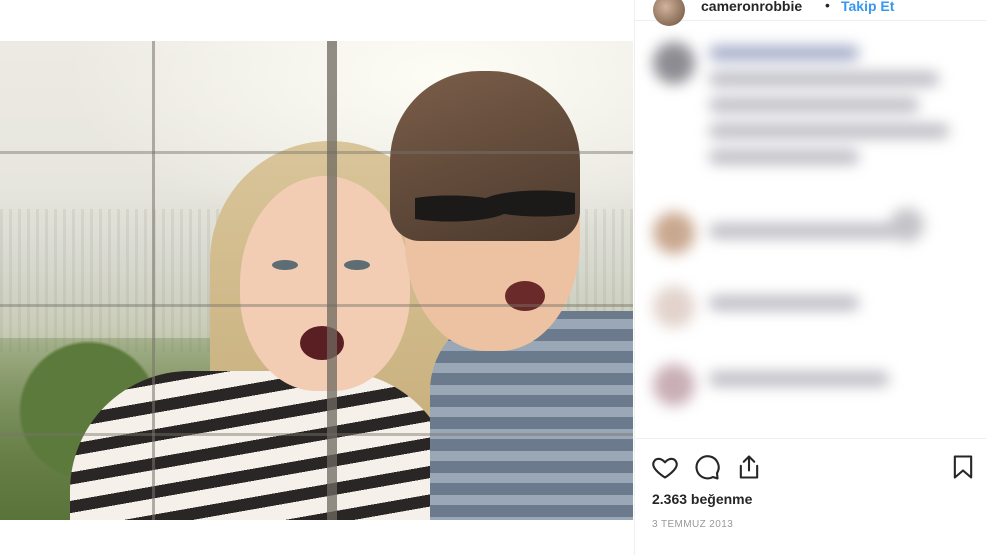 The width and height of the screenshot is (986, 556). What do you see at coordinates (749, 467) in the screenshot?
I see `share-icon` at bounding box center [749, 467].